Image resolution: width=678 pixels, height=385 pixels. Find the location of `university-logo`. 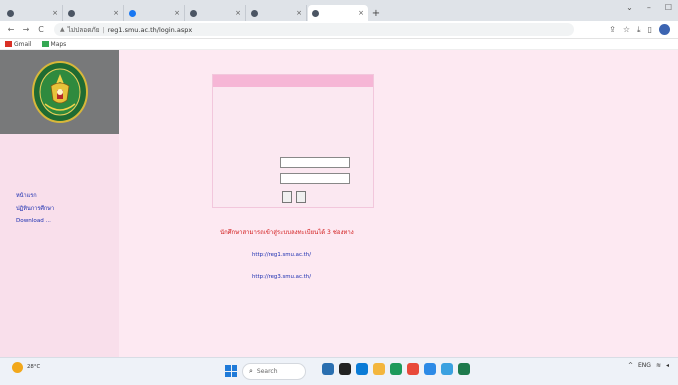

university-logo is located at coordinates (59, 92).